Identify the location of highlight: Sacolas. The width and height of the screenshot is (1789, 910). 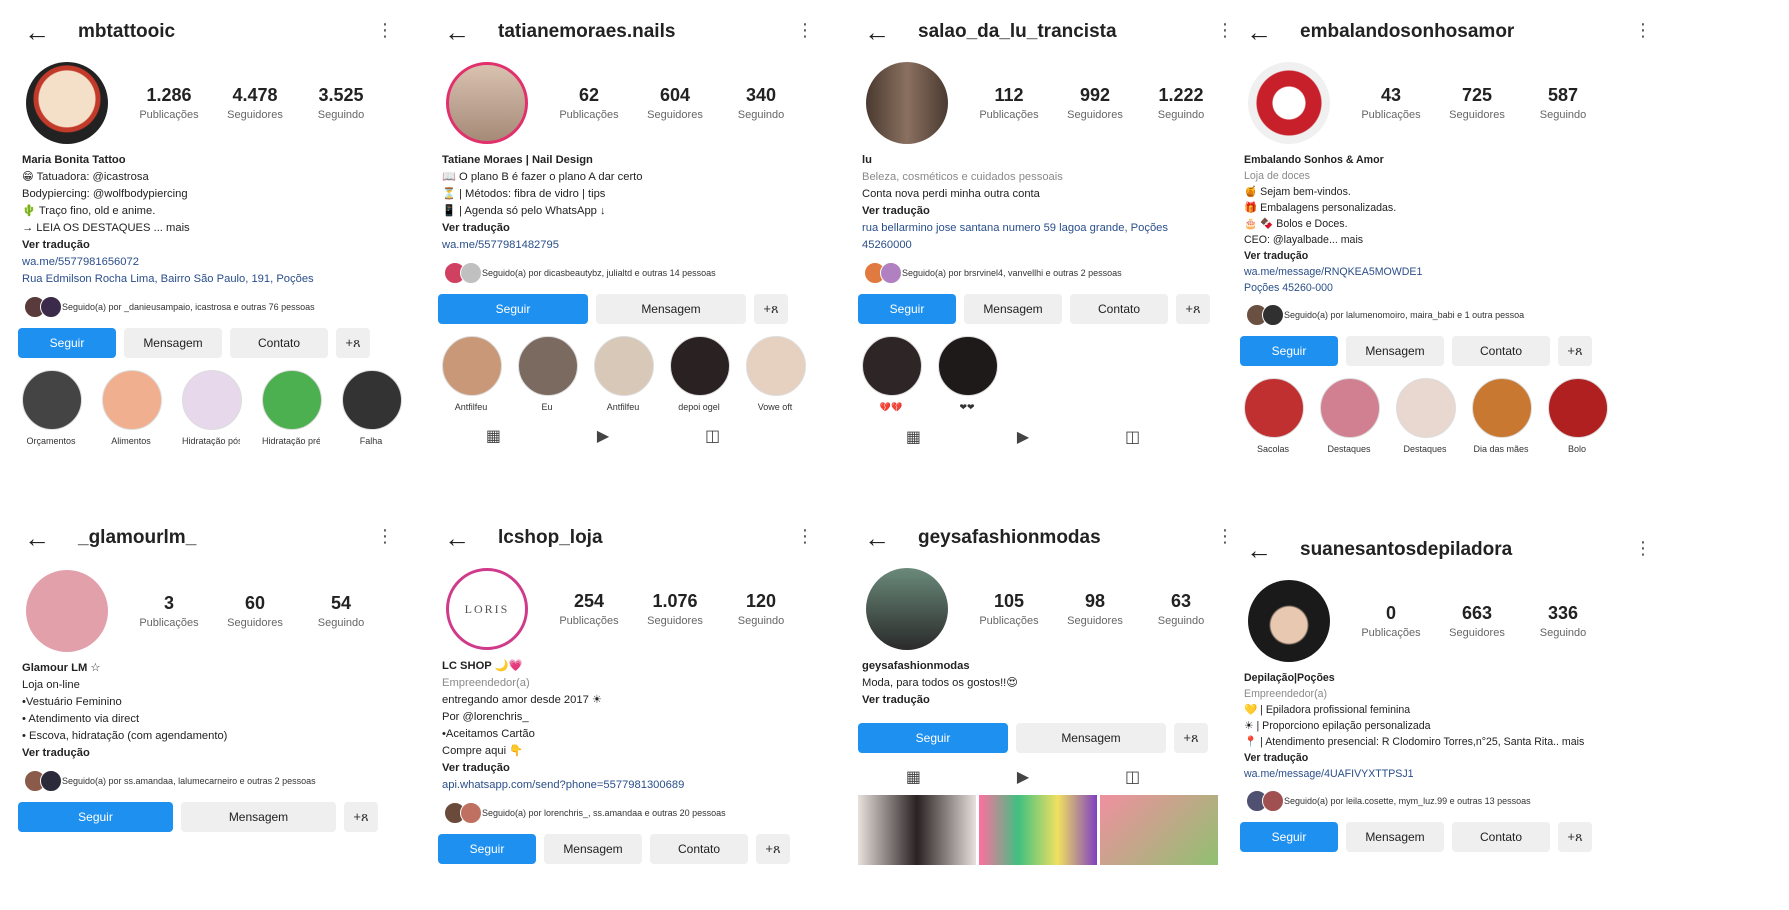
(1274, 416).